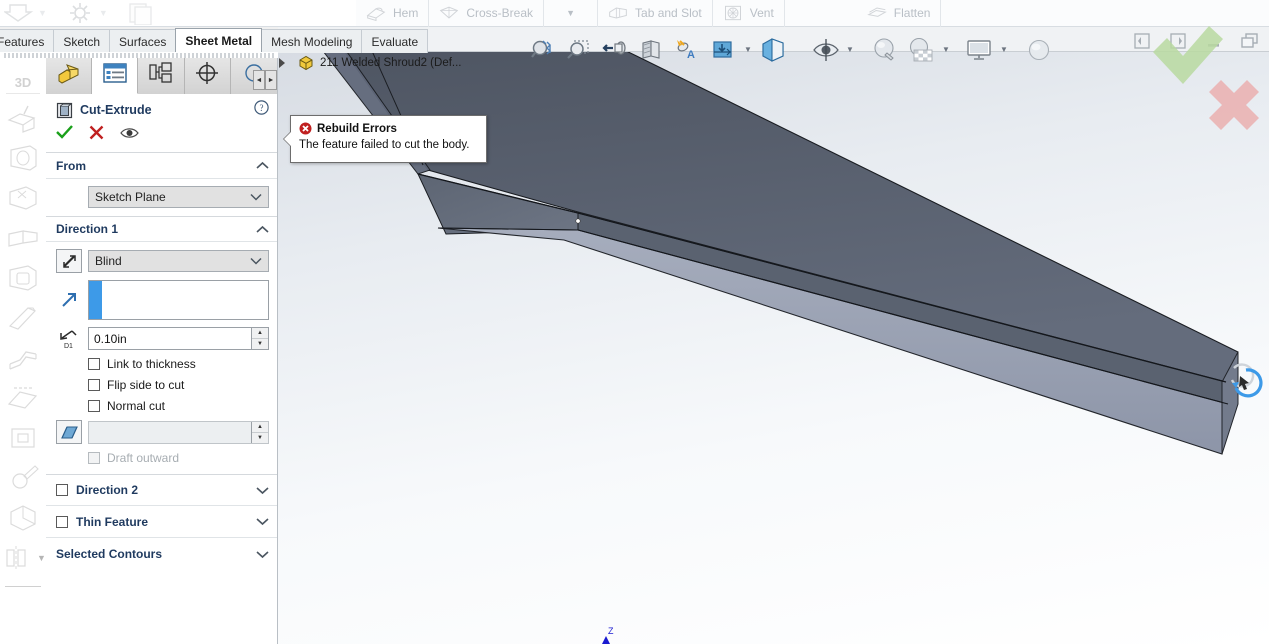 The image size is (1269, 644). I want to click on direction2-checkbox, so click(62, 490).